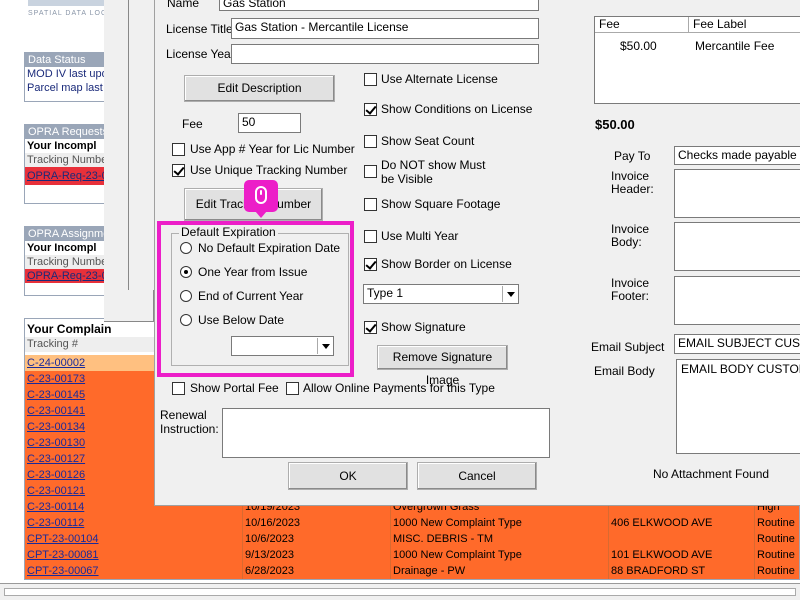 The width and height of the screenshot is (800, 600). I want to click on show-conditions-checkbox, so click(370, 109).